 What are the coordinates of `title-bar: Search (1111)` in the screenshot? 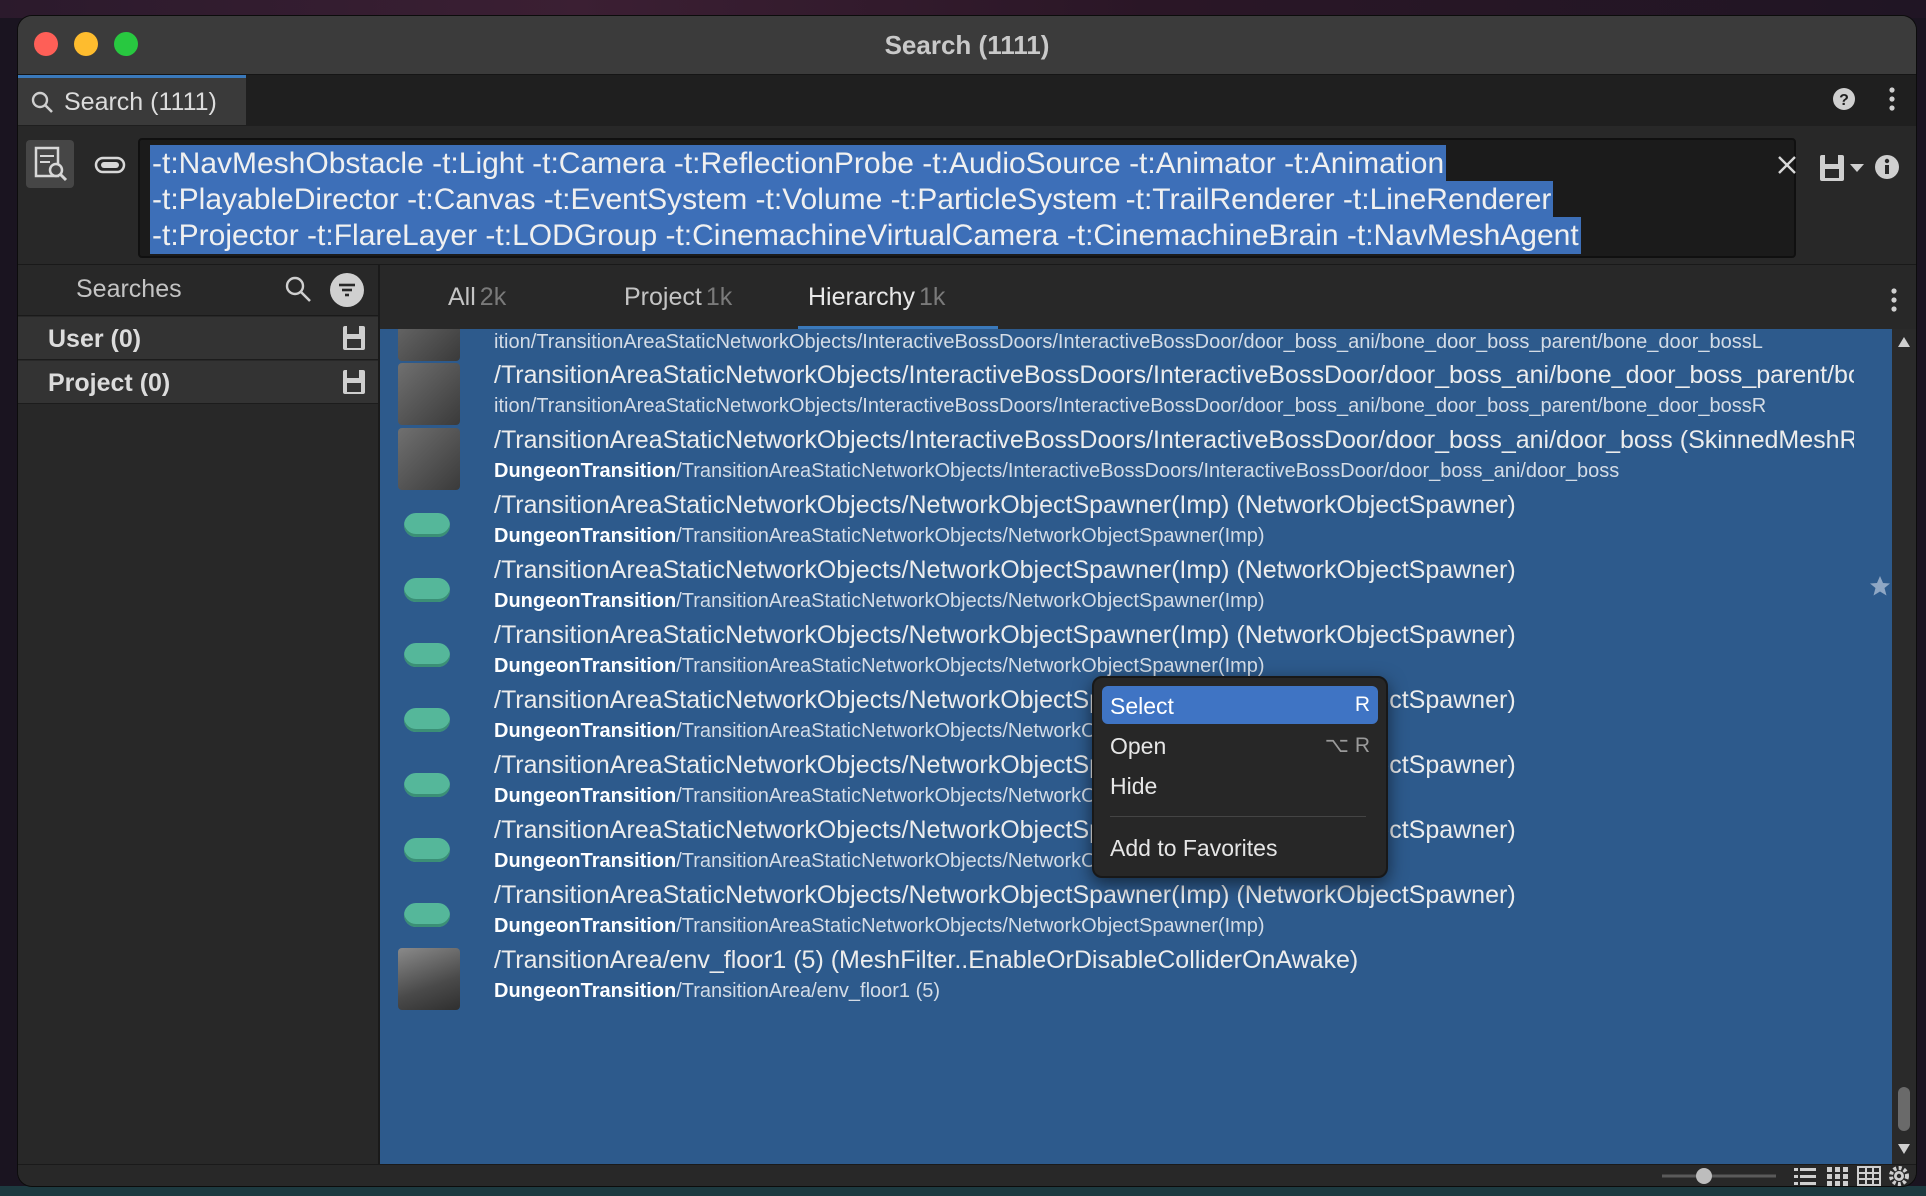 It's located at (967, 45).